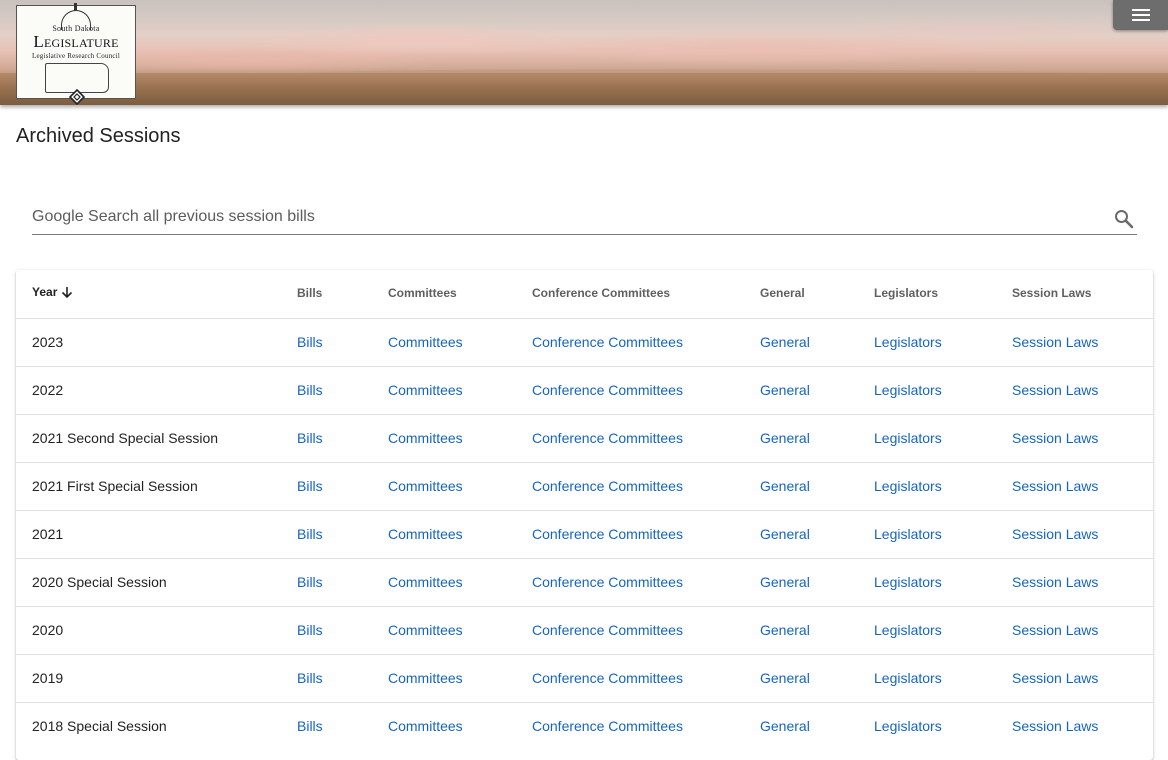 Image resolution: width=1168 pixels, height=760 pixels. Describe the element at coordinates (562, 217) in the screenshot. I see `search-input` at that location.